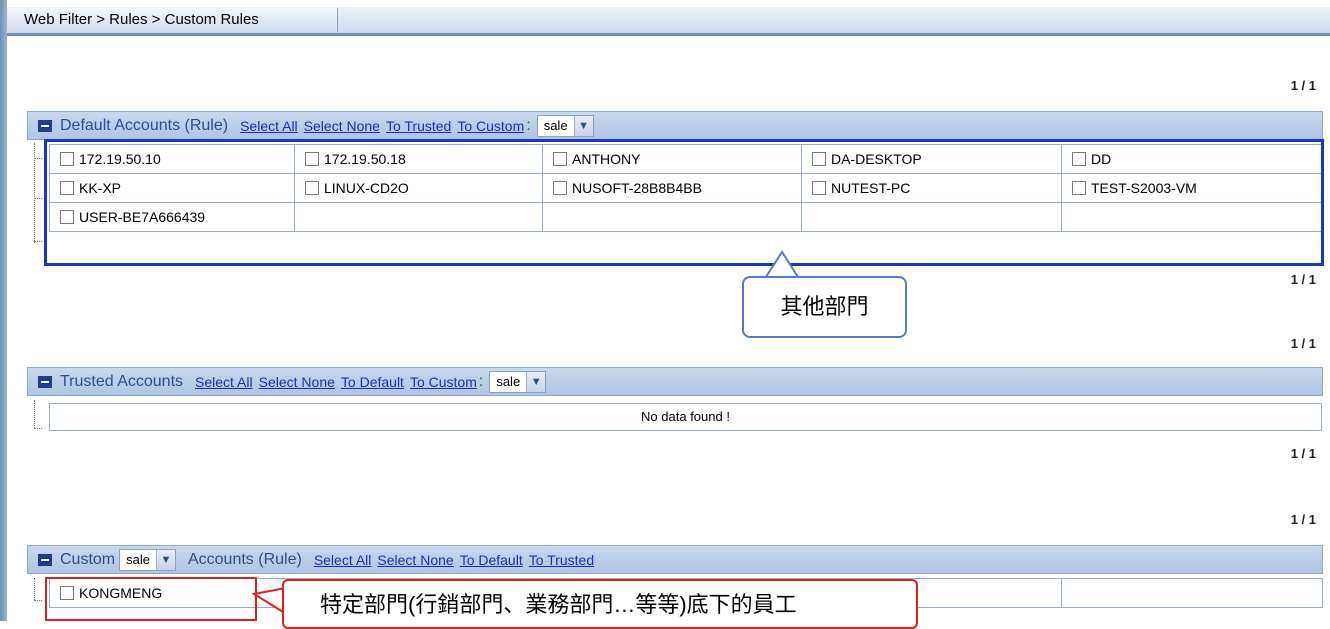 This screenshot has width=1330, height=629. Describe the element at coordinates (824, 307) in the screenshot. I see `callout-blue: 其他部門` at that location.